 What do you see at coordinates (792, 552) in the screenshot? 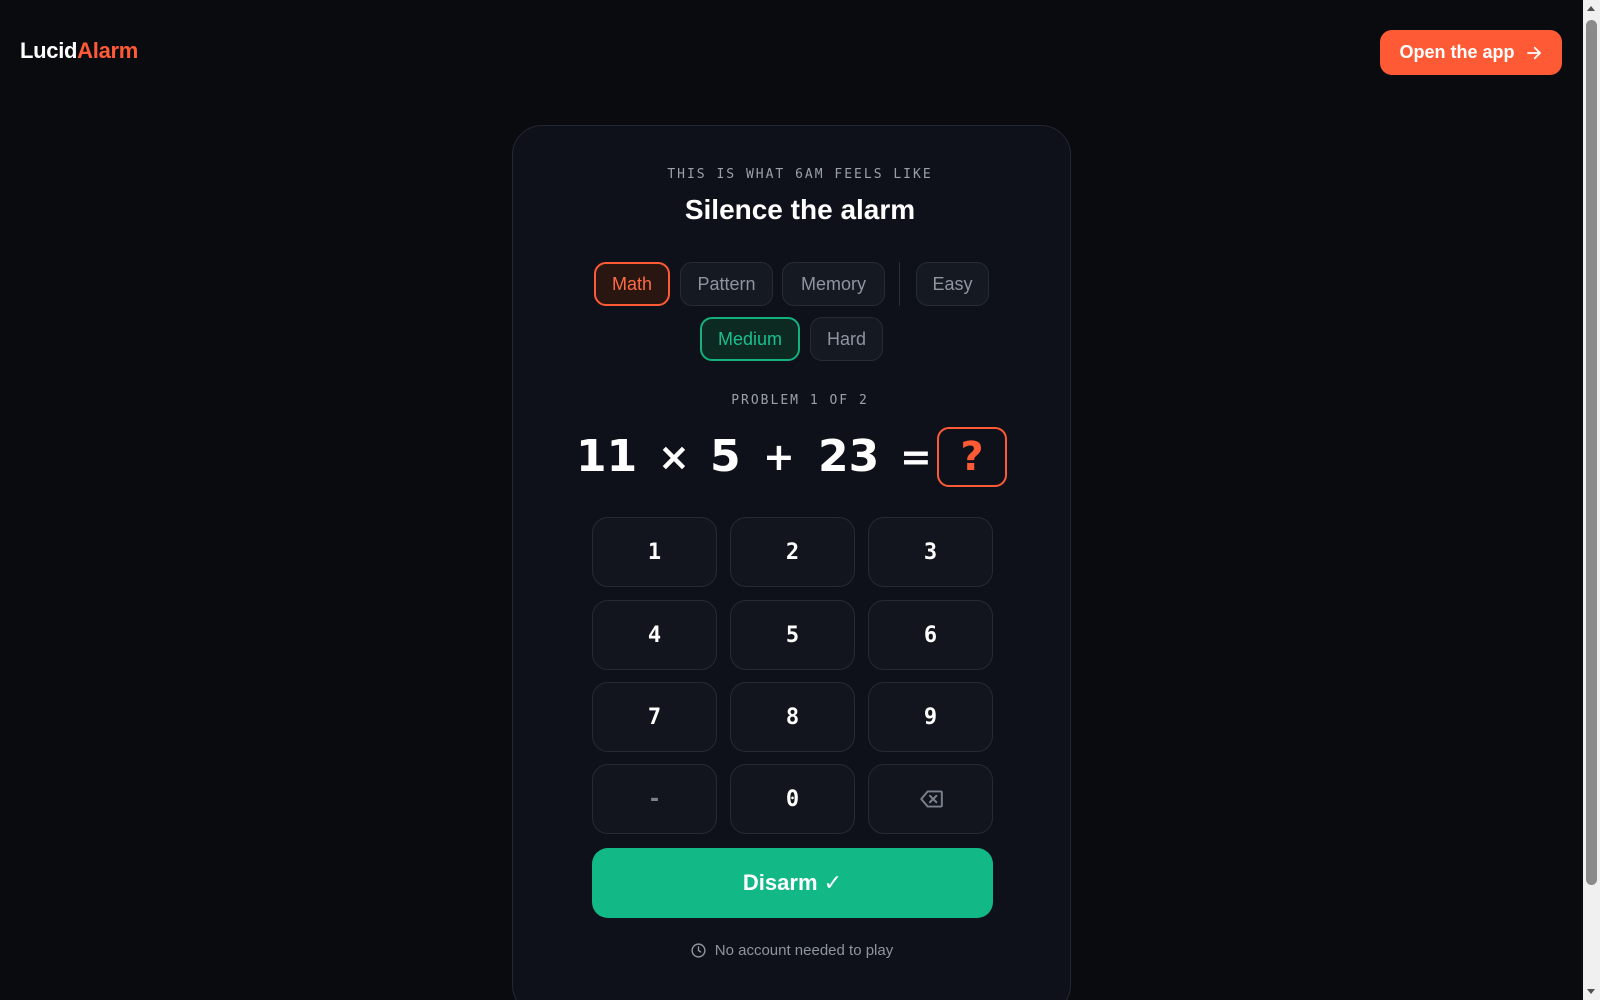
I see `keypad-key-2: 2` at bounding box center [792, 552].